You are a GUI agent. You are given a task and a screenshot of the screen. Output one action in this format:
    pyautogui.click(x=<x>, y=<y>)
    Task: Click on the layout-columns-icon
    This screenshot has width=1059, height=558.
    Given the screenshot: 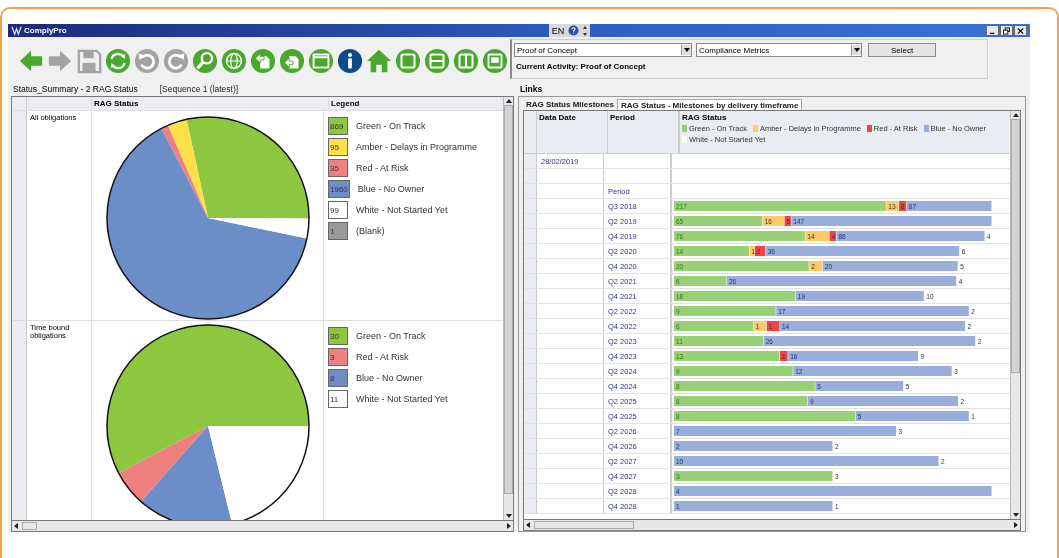 What is the action you would take?
    pyautogui.click(x=466, y=60)
    